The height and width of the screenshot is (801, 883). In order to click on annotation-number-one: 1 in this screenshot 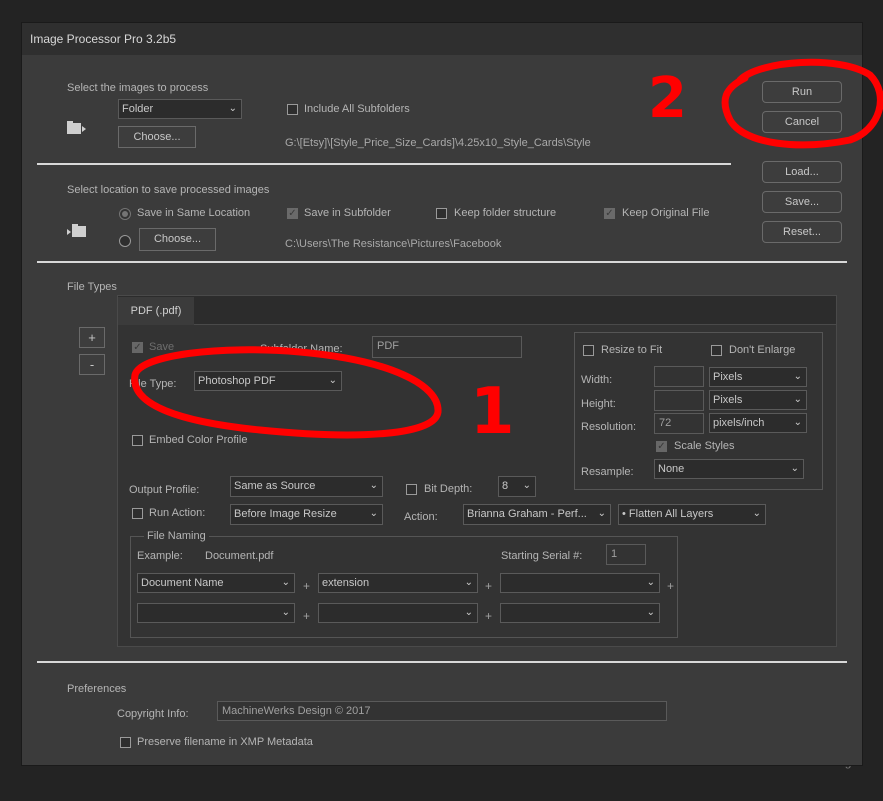, I will do `click(492, 412)`.